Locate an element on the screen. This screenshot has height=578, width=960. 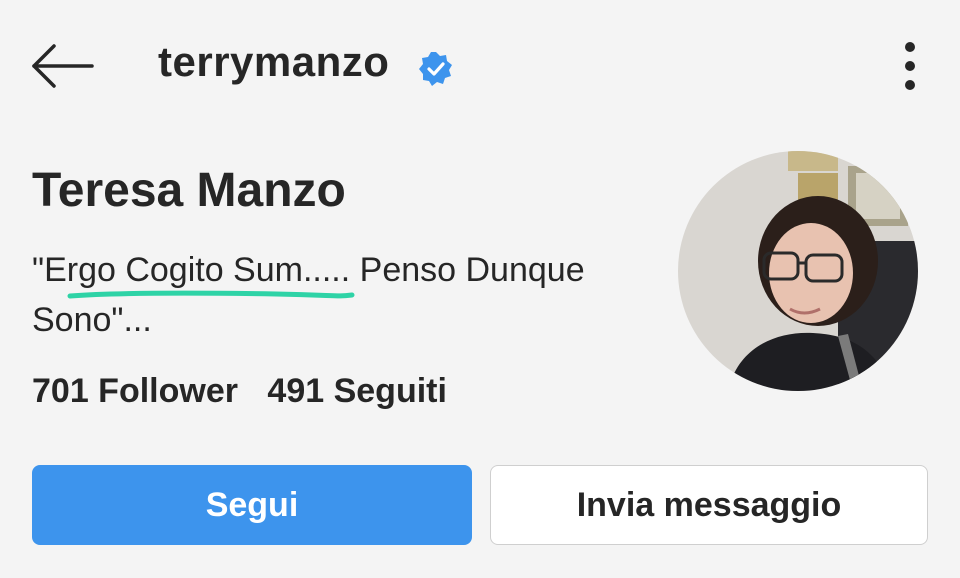
follow-button: Segui is located at coordinates (252, 505).